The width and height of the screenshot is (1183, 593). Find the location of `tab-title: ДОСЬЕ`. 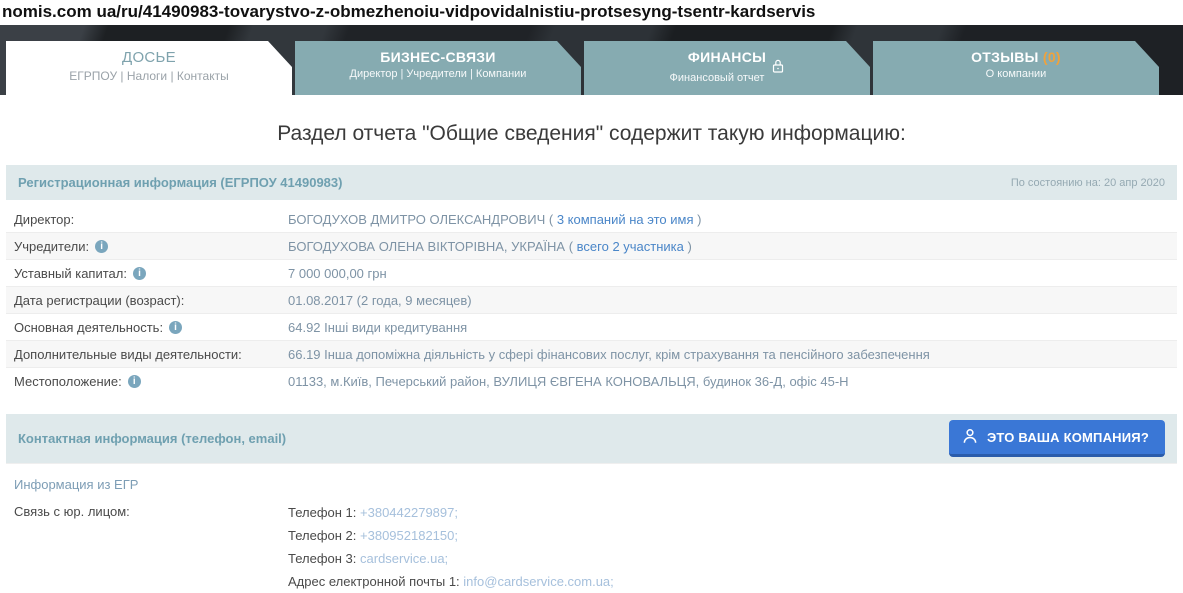

tab-title: ДОСЬЕ is located at coordinates (148, 57).